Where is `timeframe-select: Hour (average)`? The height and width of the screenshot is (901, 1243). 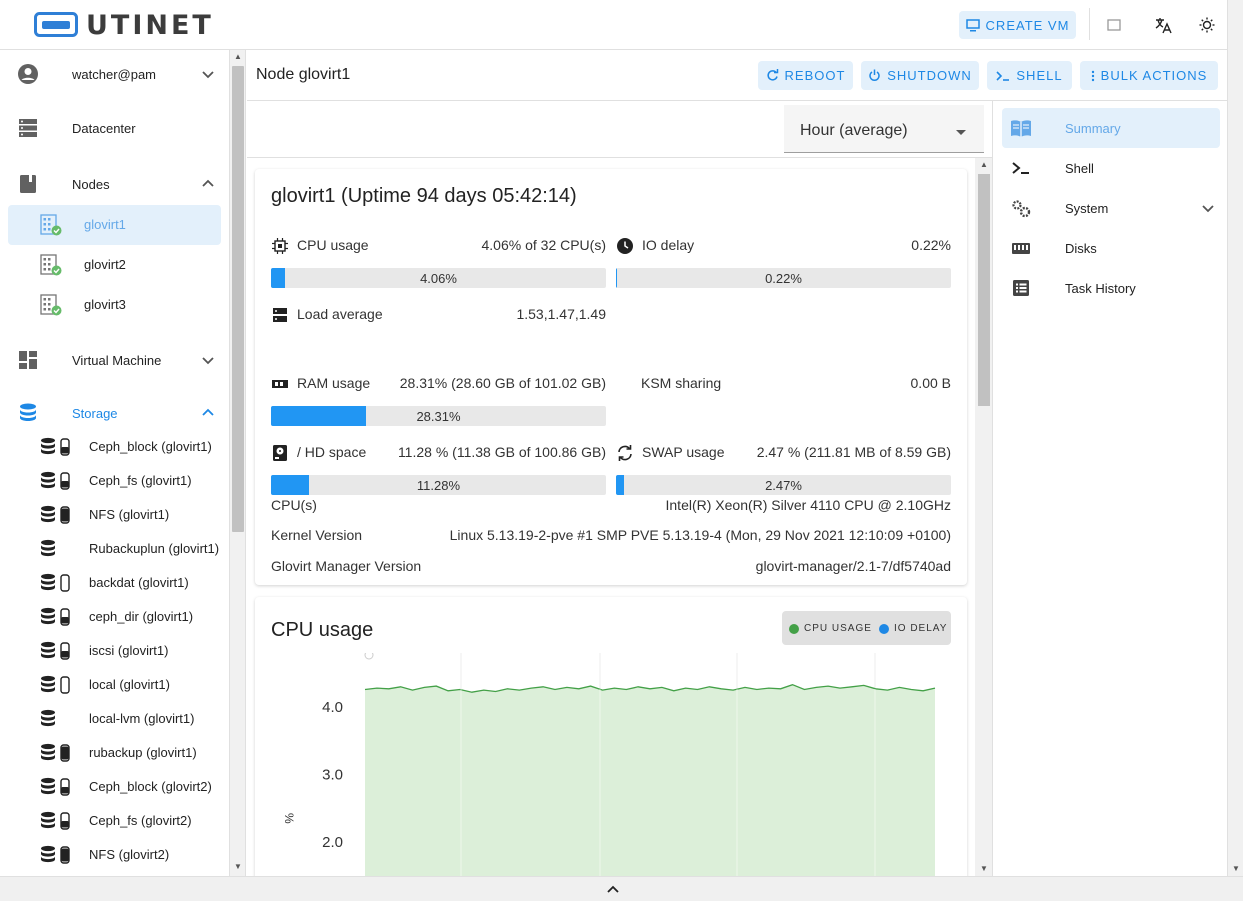 timeframe-select: Hour (average) is located at coordinates (884, 129).